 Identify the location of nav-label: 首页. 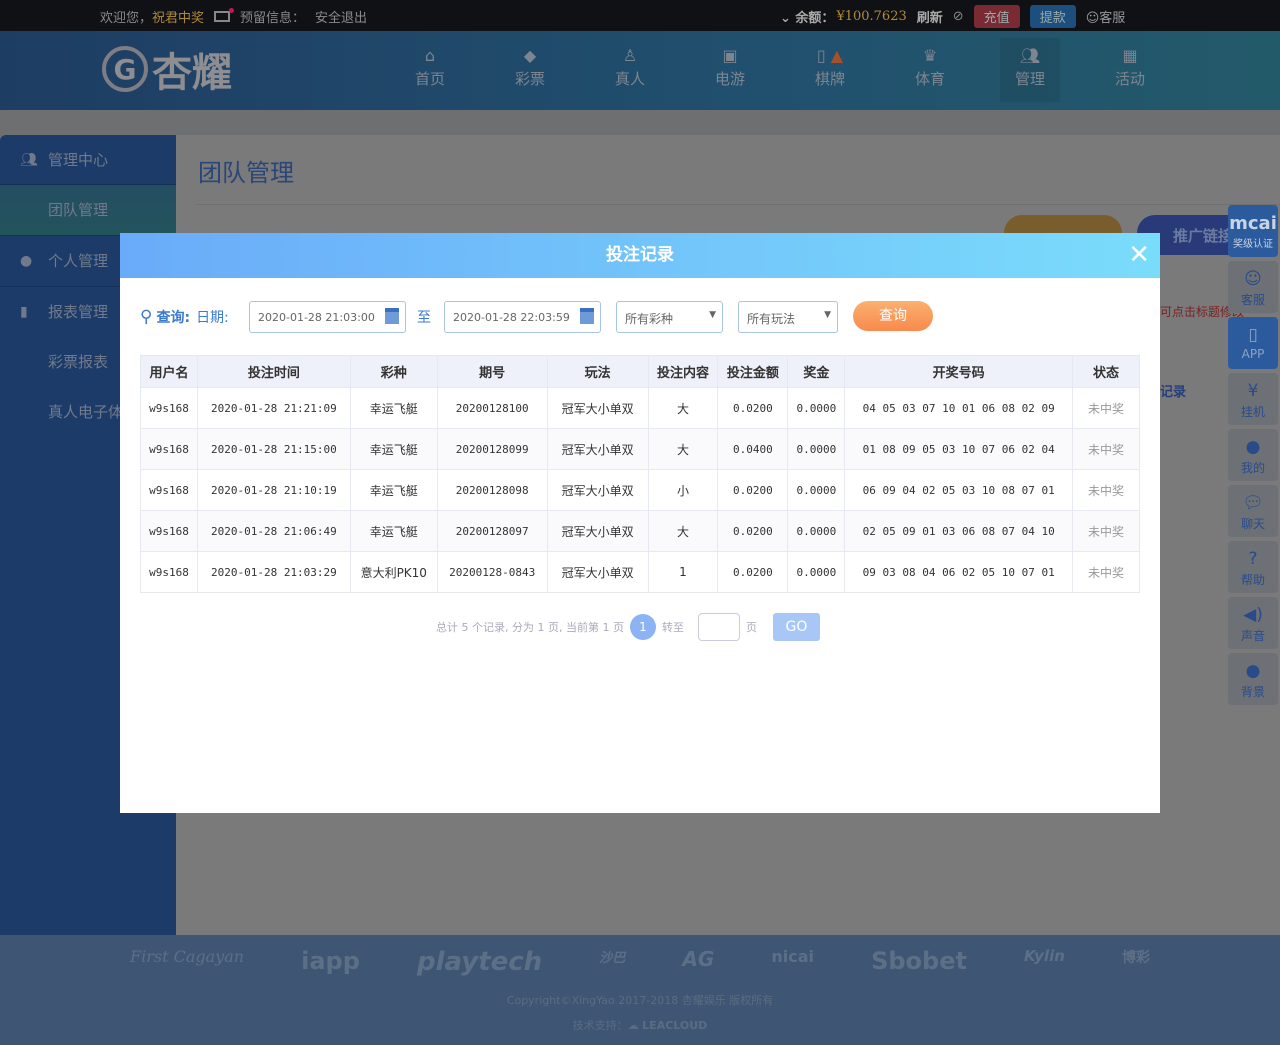
(429, 79).